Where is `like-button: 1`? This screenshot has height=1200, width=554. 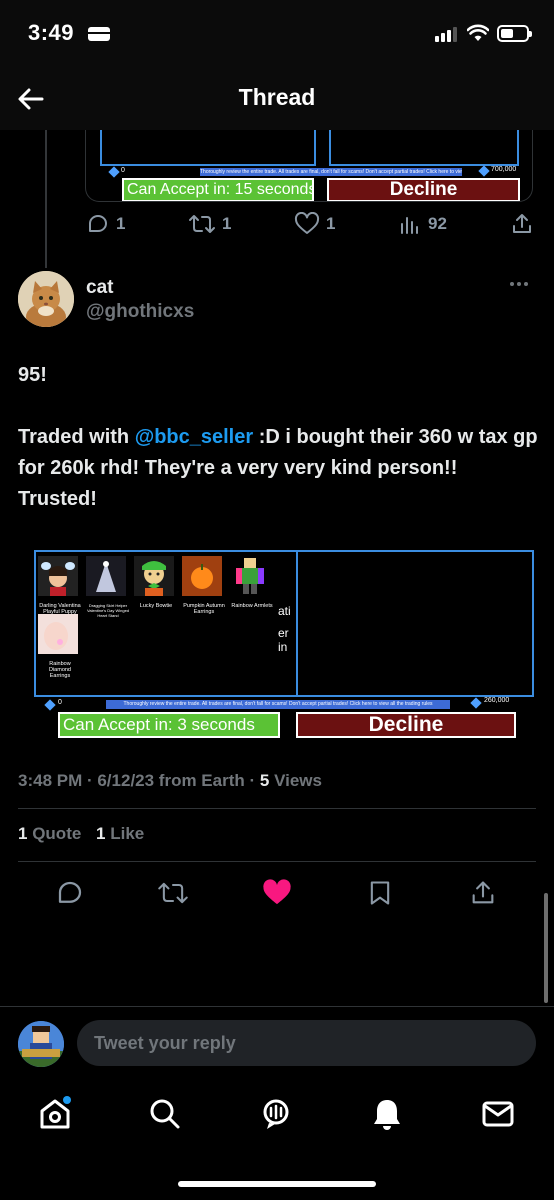 like-button: 1 is located at coordinates (314, 224).